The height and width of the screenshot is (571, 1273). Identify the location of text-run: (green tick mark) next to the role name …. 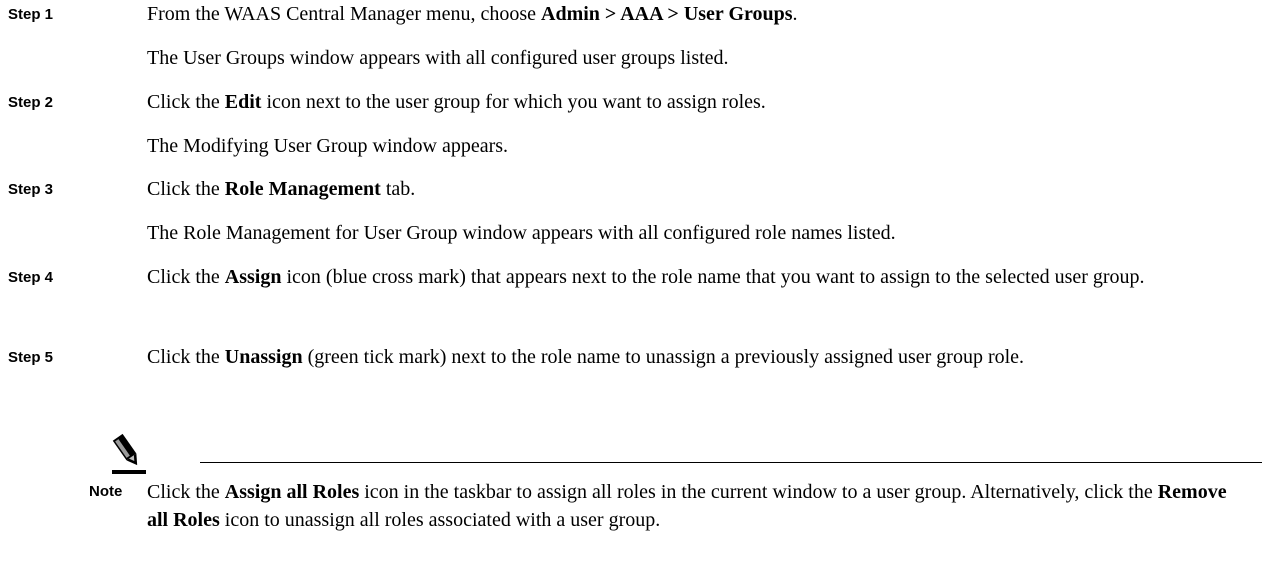
(663, 357).